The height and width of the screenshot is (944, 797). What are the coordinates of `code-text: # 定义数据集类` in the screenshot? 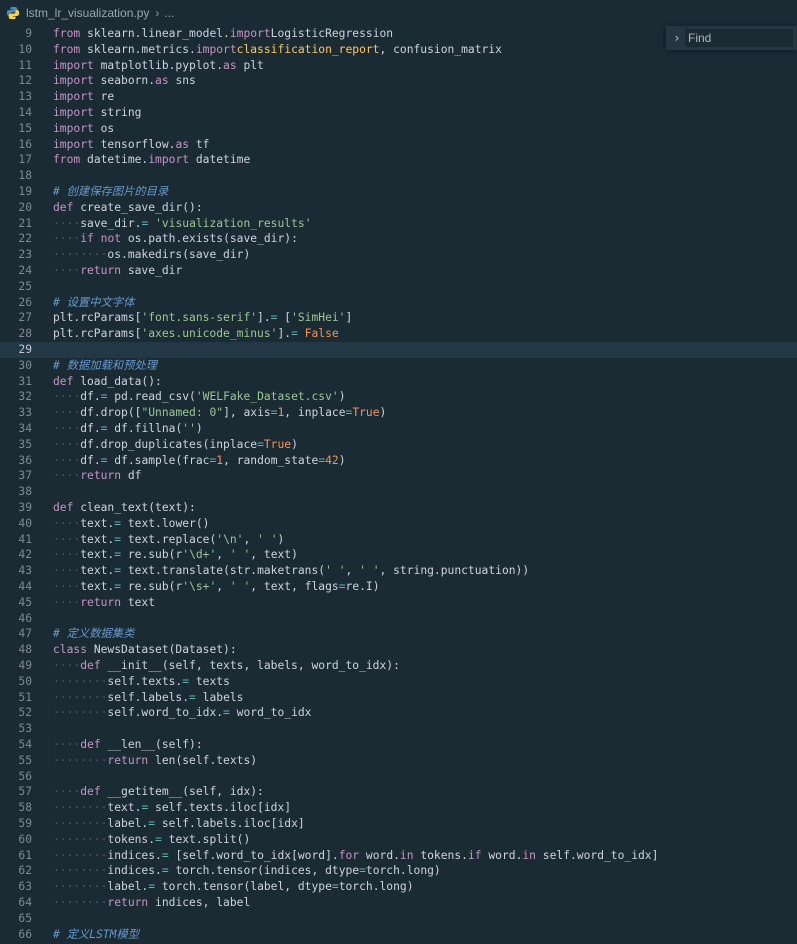 It's located at (93, 634).